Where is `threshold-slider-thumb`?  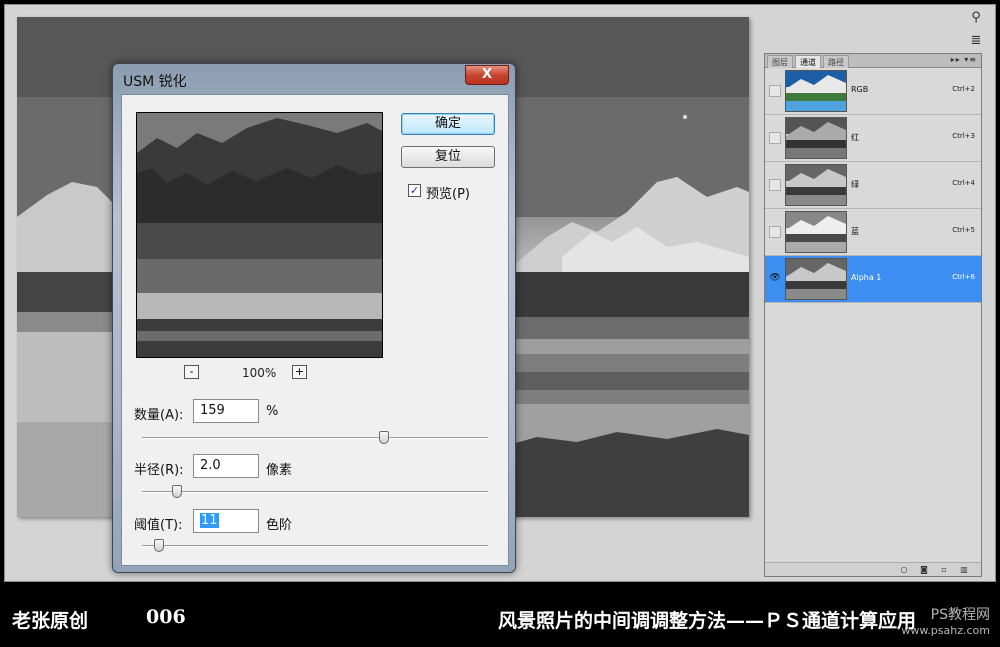 threshold-slider-thumb is located at coordinates (159, 545).